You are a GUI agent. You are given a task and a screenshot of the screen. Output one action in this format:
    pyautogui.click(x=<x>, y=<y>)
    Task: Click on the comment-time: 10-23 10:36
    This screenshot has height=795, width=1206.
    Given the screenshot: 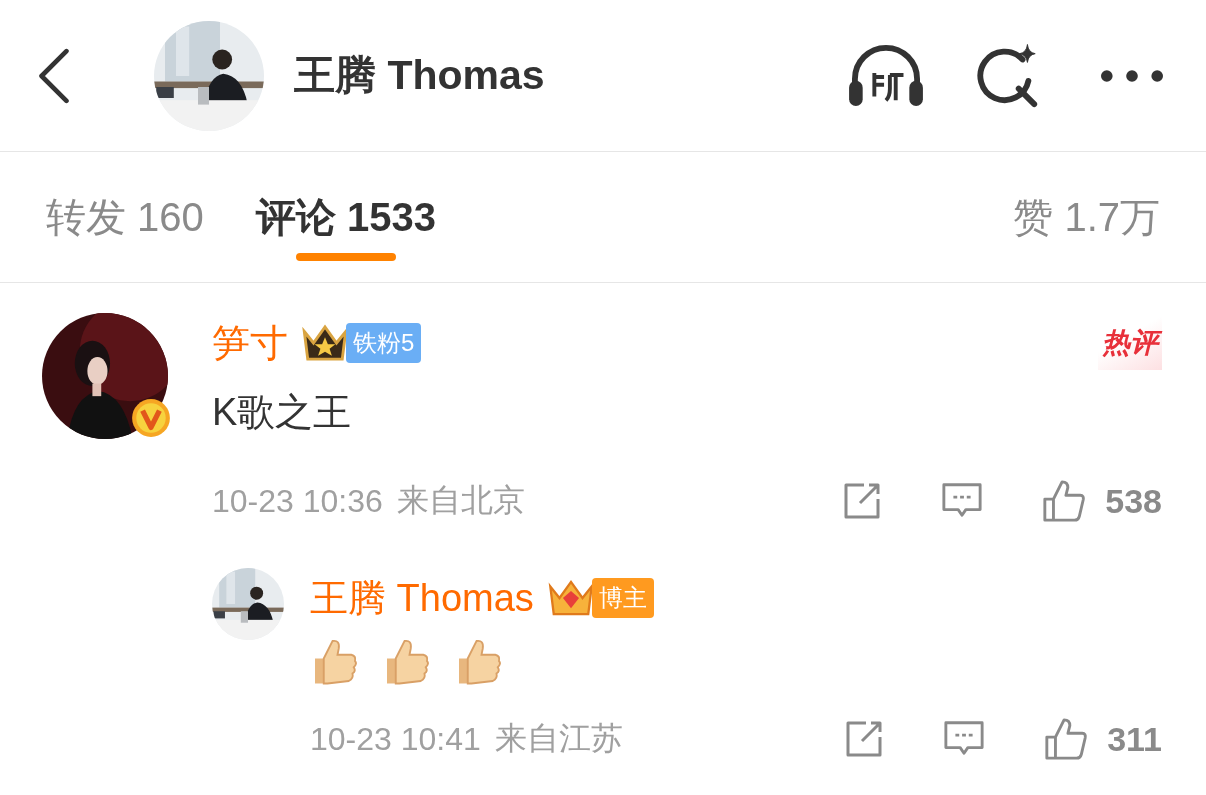 What is the action you would take?
    pyautogui.click(x=297, y=501)
    